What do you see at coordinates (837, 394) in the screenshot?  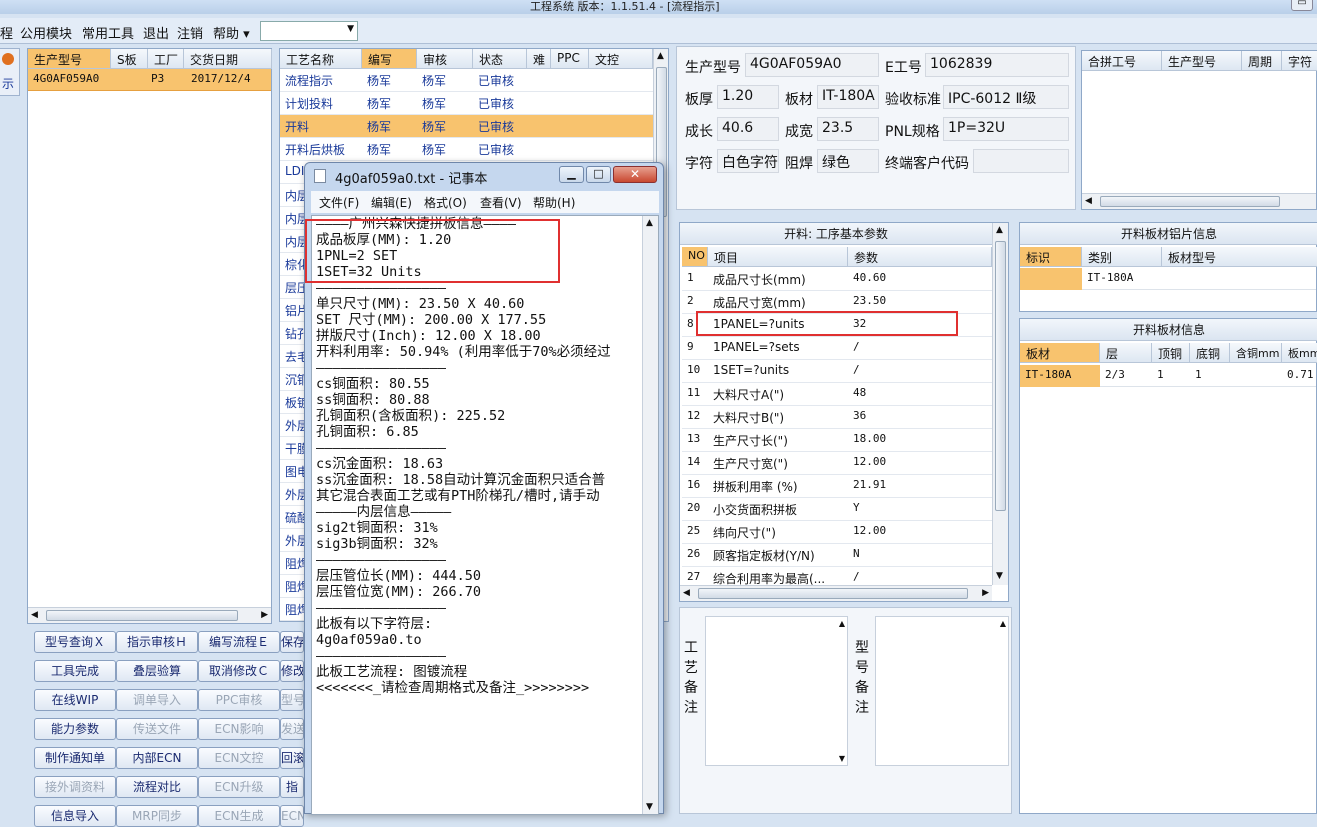 I see `table-row: 11 大料尺寸A(") 48` at bounding box center [837, 394].